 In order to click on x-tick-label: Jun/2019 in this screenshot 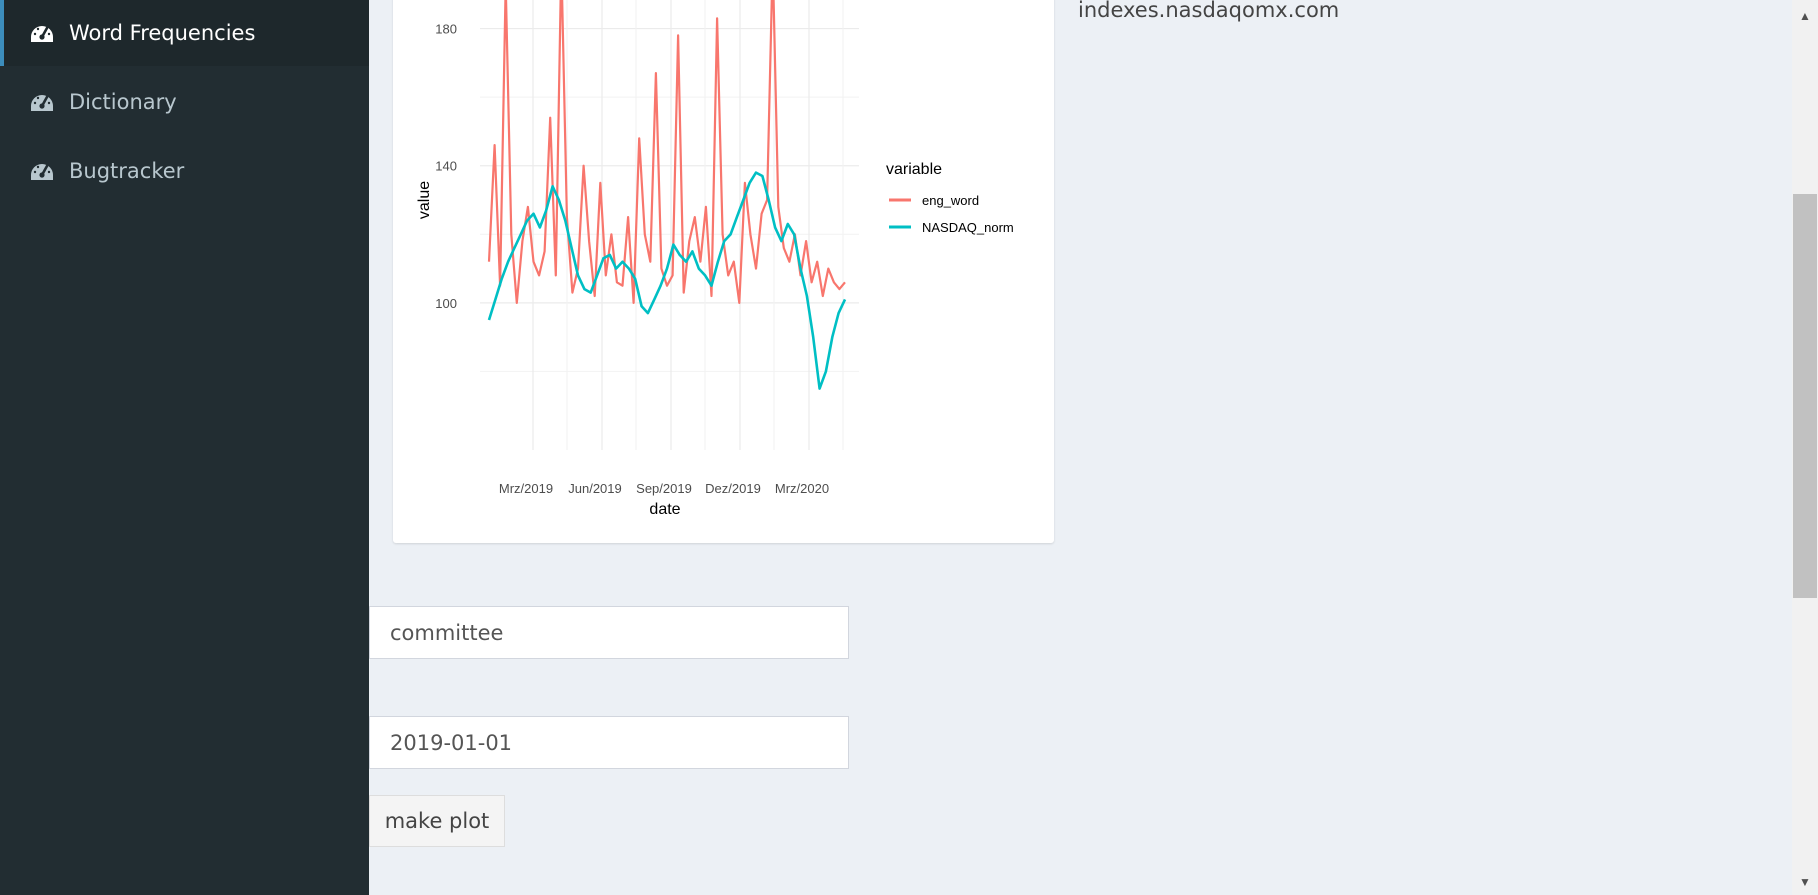, I will do `click(595, 488)`.